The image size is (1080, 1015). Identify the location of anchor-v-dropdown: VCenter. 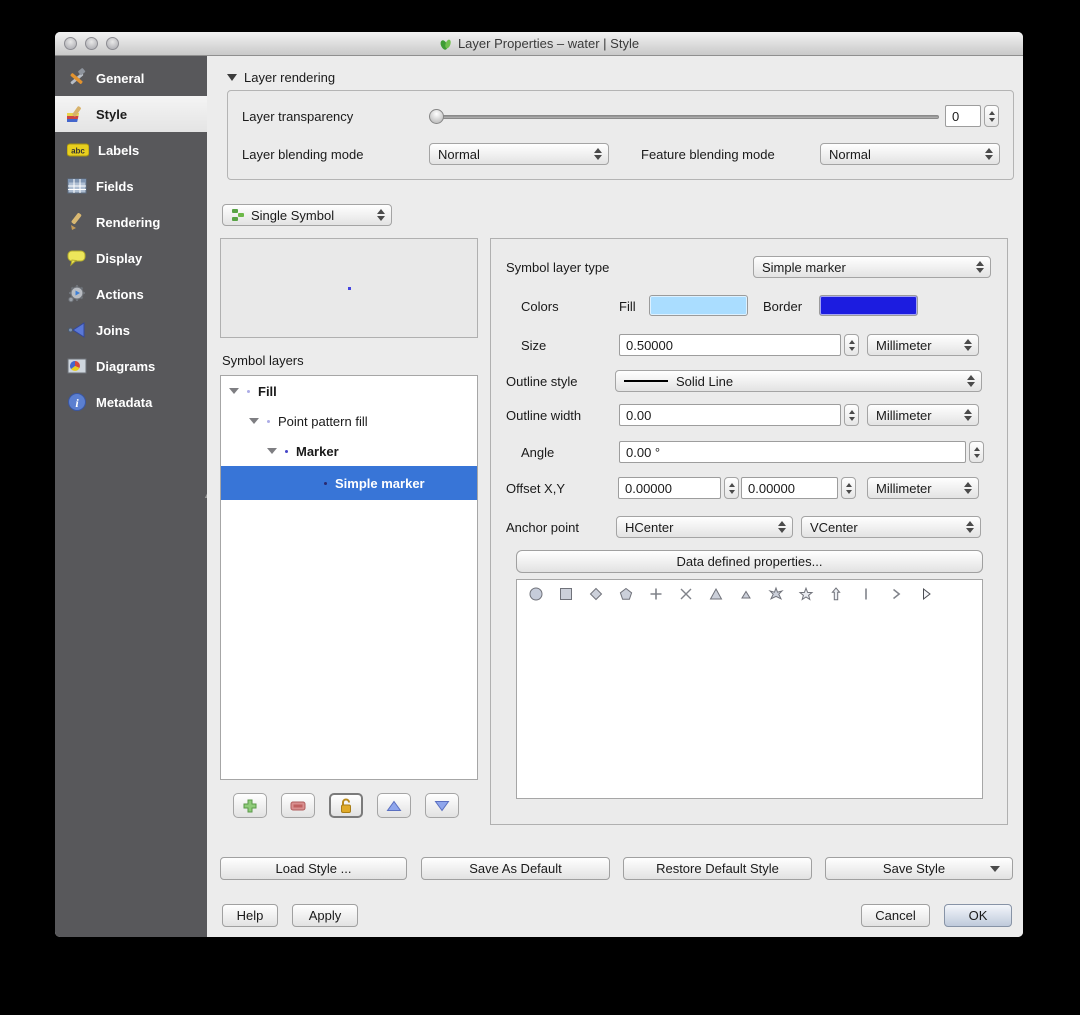
(891, 527).